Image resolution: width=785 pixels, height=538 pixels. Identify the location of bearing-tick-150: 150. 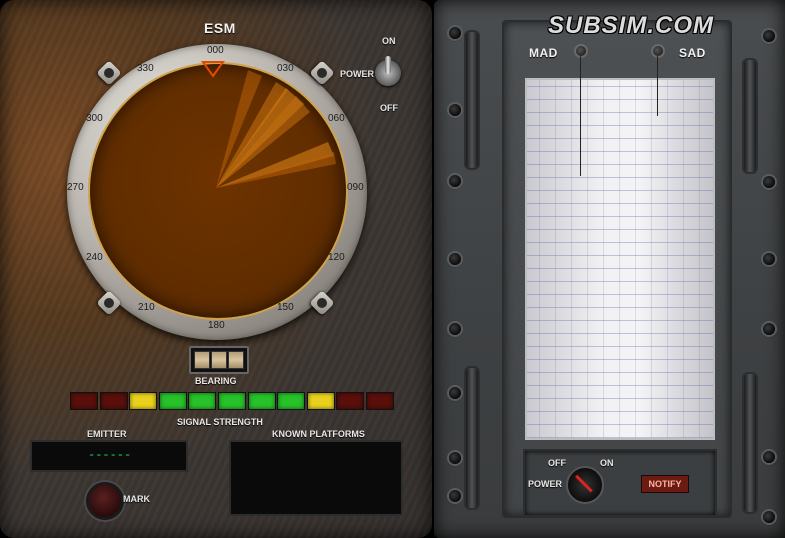
(285, 307).